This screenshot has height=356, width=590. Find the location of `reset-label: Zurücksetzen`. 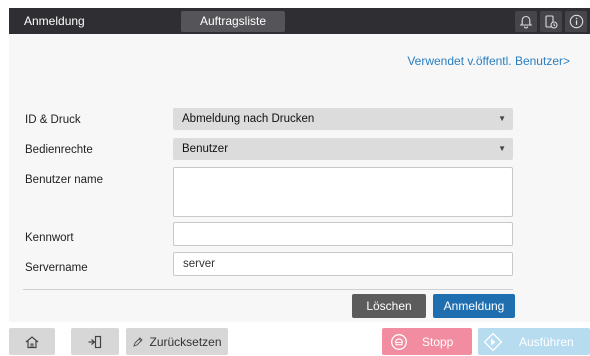

reset-label: Zurücksetzen is located at coordinates (185, 341).